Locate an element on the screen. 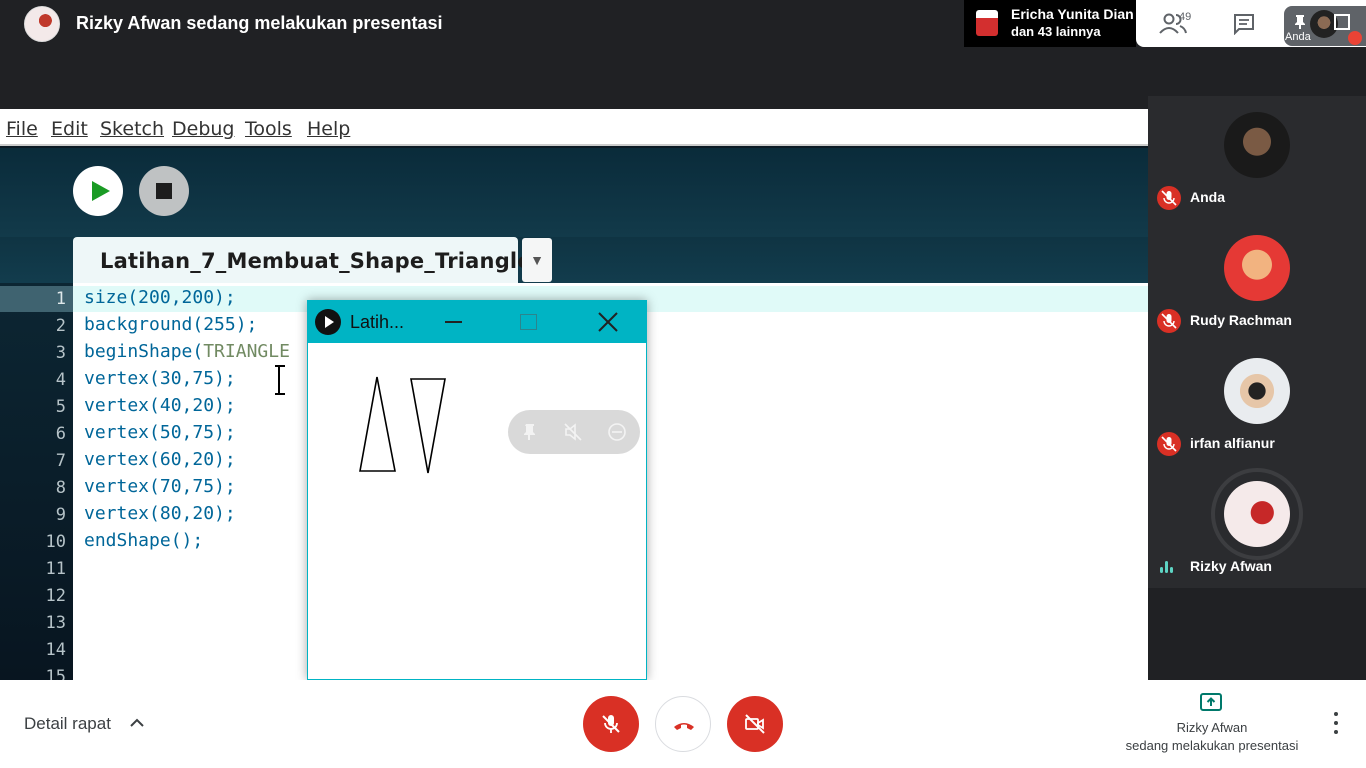 The height and width of the screenshot is (768, 1366). line-number: 15 is located at coordinates (55, 673).